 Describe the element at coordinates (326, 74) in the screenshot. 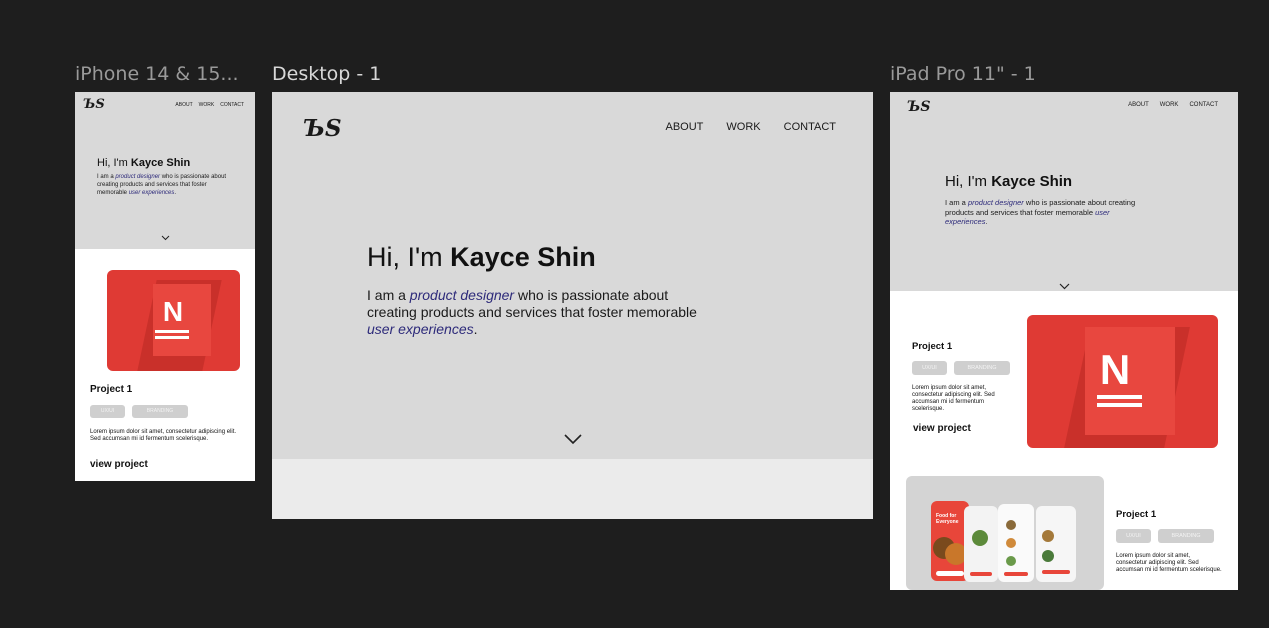

I see `frame-label-desktop: Desktop - 1` at that location.